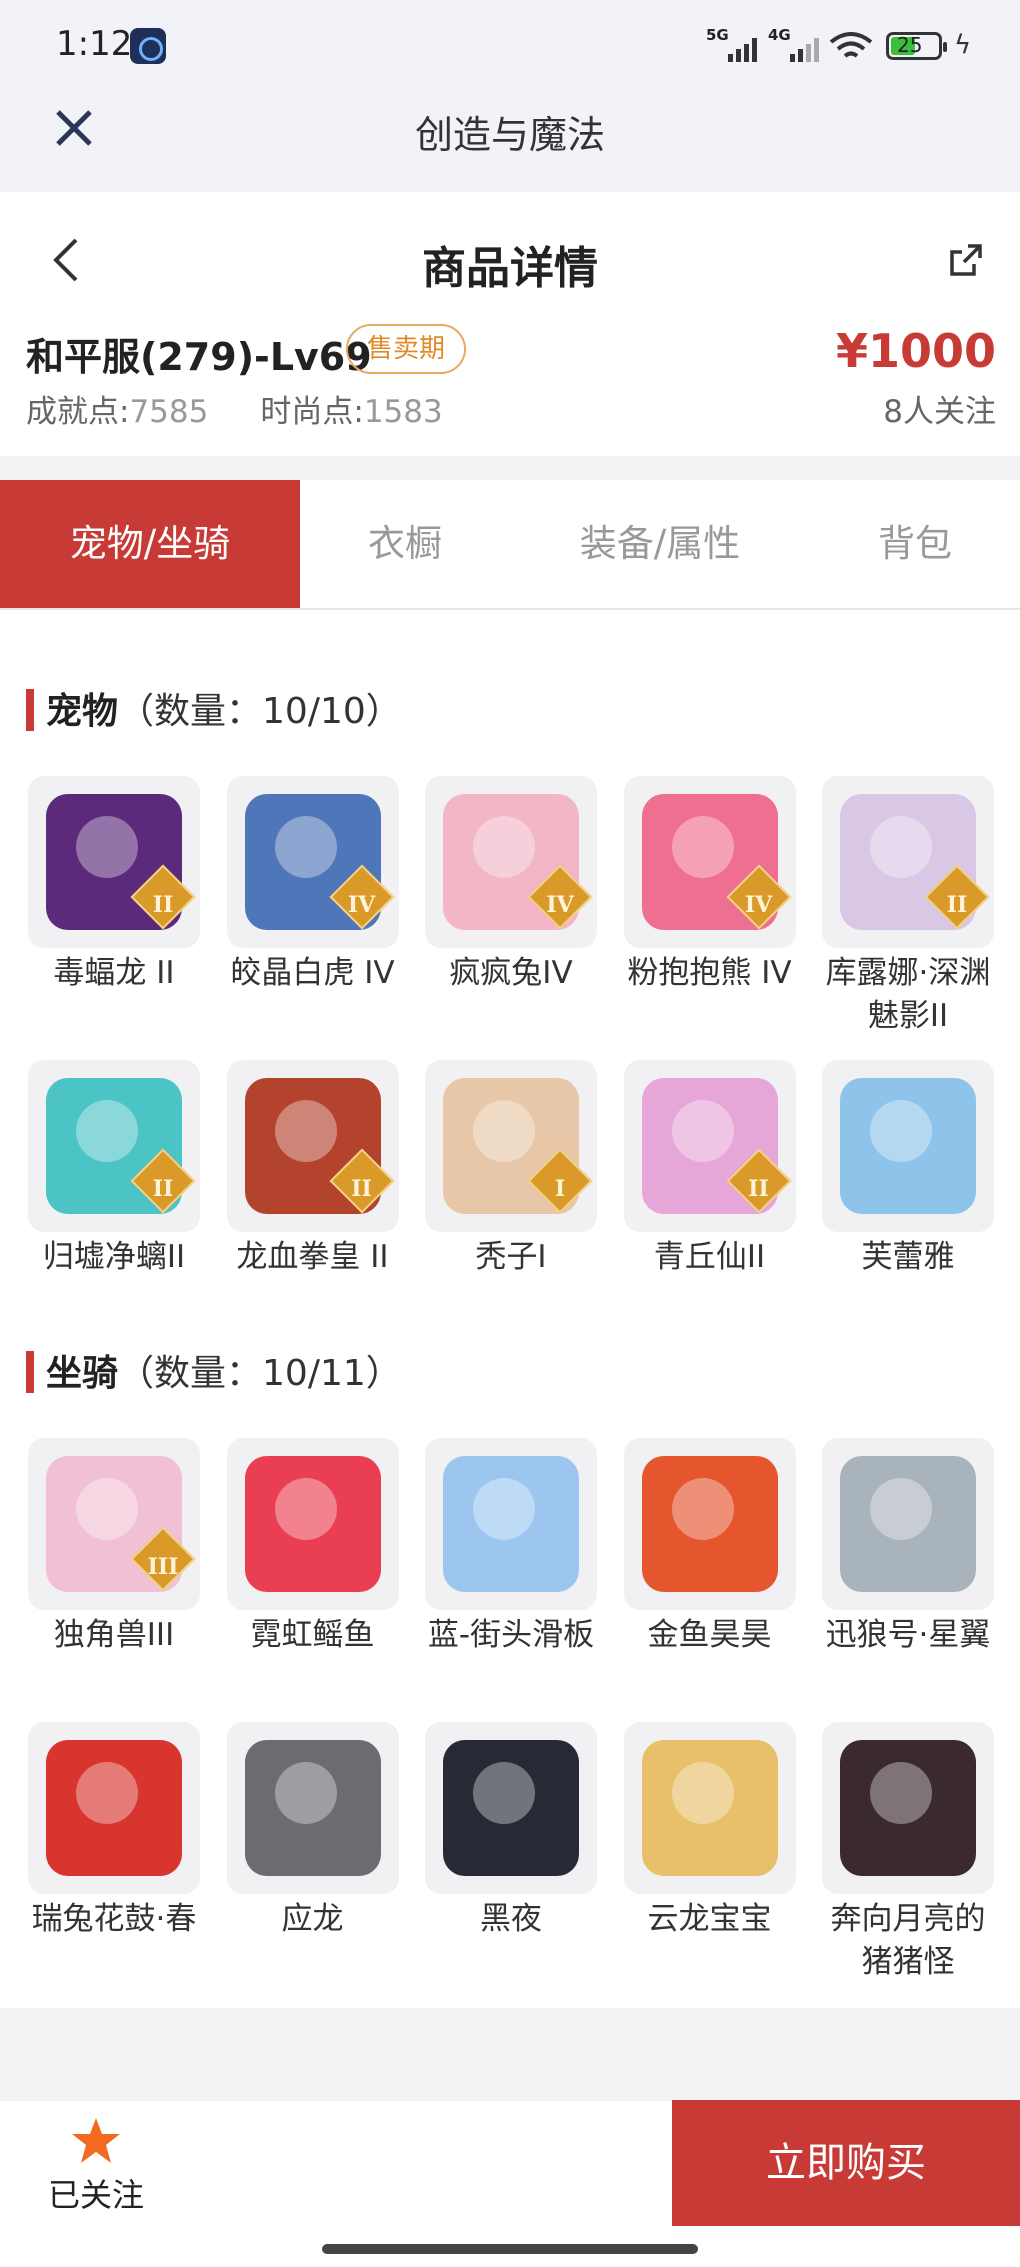 This screenshot has width=1020, height=2267. What do you see at coordinates (510, 268) in the screenshot?
I see `page-title: 商品详情` at bounding box center [510, 268].